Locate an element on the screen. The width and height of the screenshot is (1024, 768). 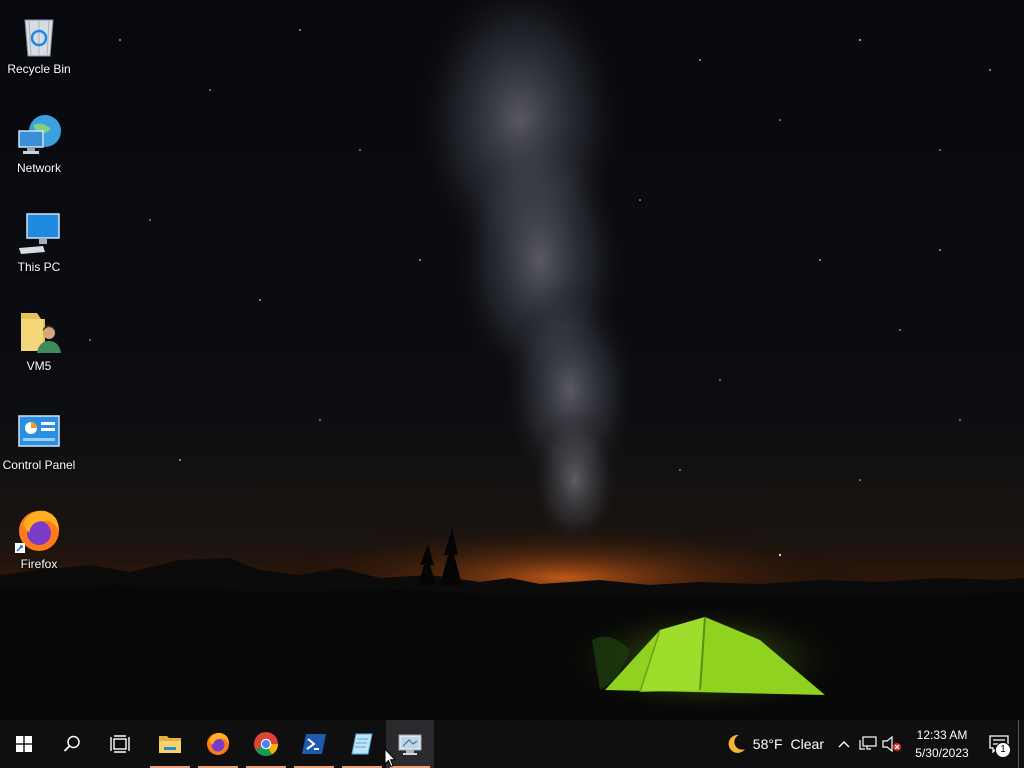
desktop-icon-control-panel: Control Panel is located at coordinates (39, 446).